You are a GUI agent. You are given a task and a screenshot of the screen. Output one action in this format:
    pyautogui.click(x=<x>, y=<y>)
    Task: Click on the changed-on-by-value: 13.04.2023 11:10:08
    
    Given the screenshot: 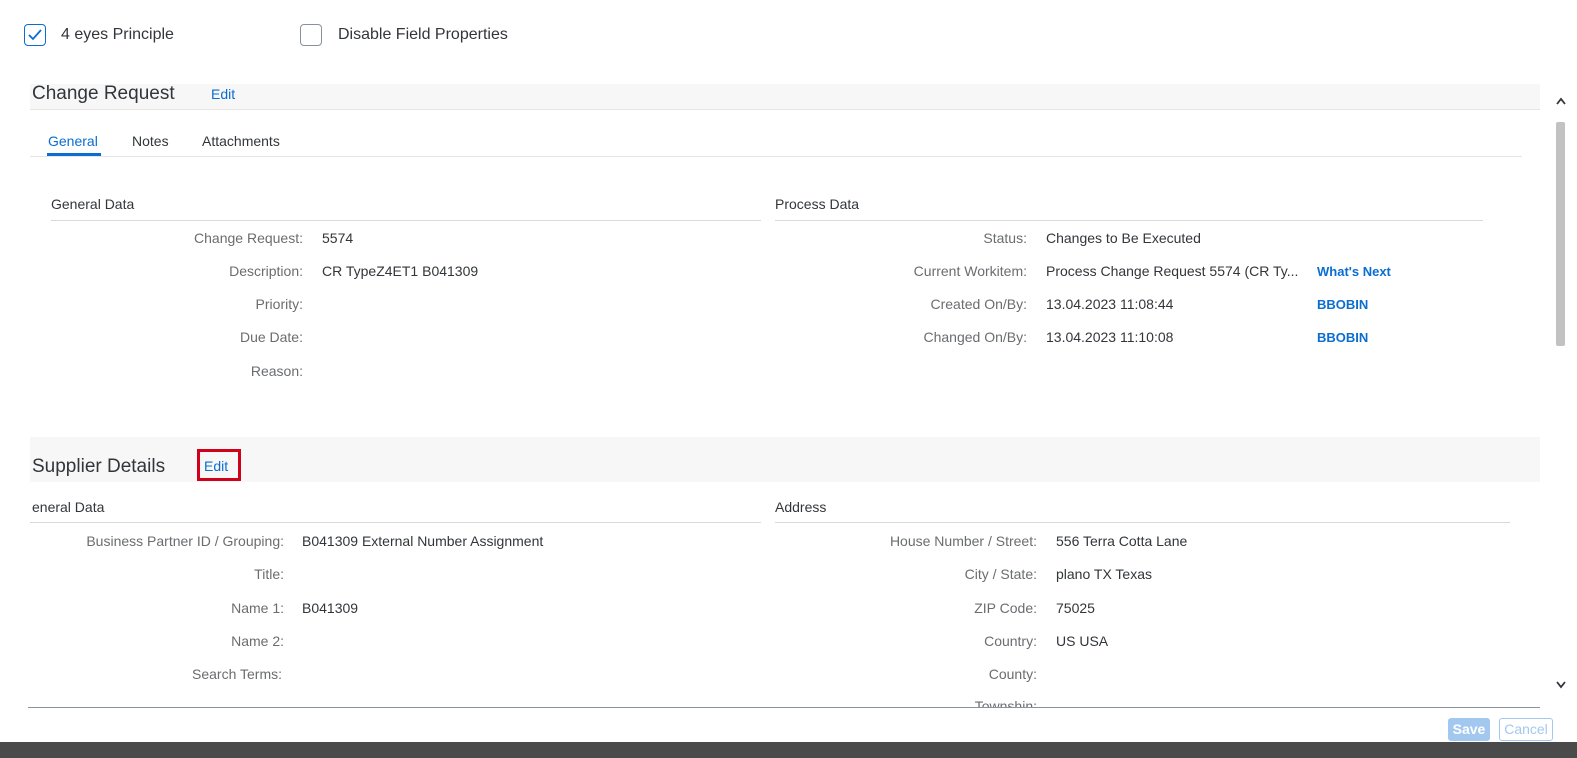 What is the action you would take?
    pyautogui.click(x=1110, y=337)
    